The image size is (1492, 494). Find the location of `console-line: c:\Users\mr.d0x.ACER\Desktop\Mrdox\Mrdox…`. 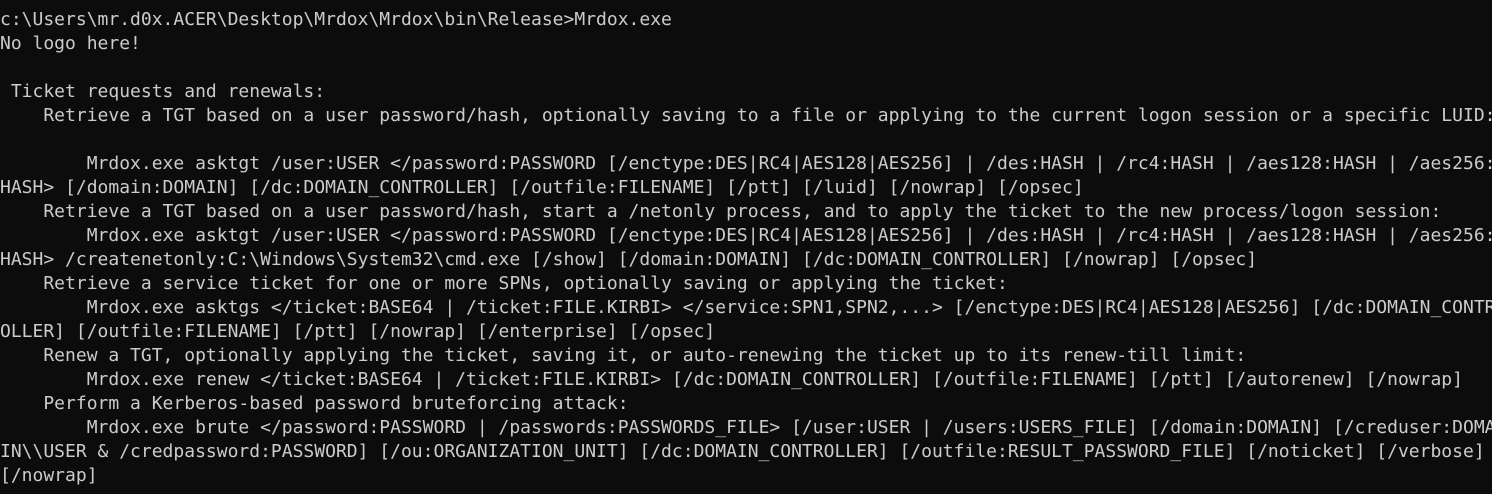

console-line: c:\Users\mr.d0x.ACER\Desktop\Mrdox\Mrdox… is located at coordinates (336, 19).